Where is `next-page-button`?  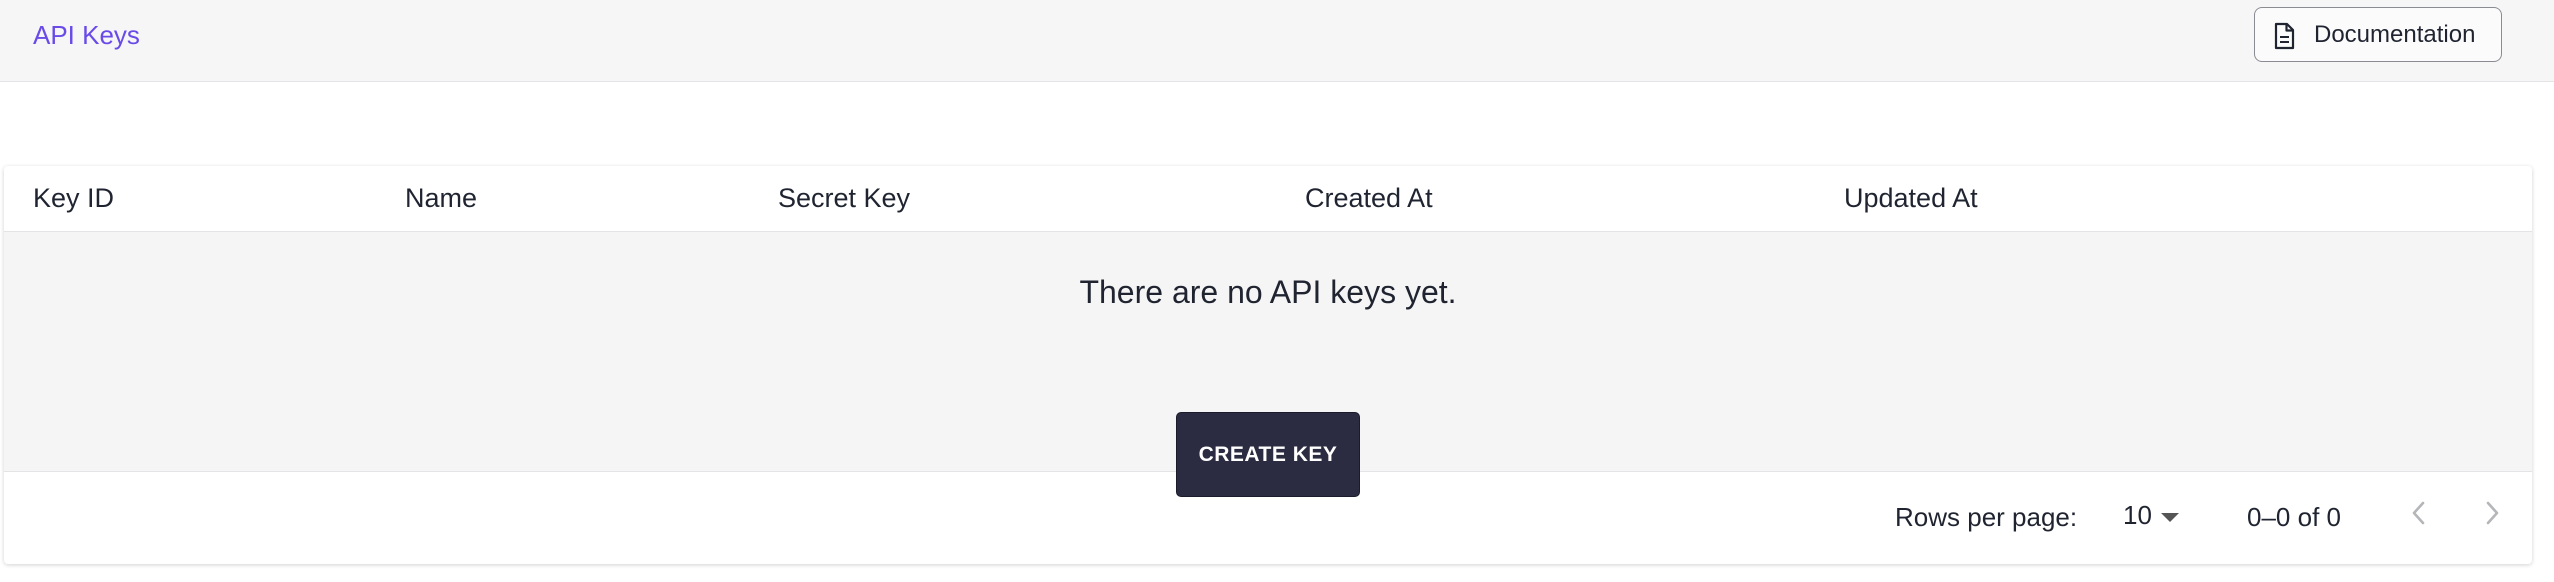 next-page-button is located at coordinates (2492, 513).